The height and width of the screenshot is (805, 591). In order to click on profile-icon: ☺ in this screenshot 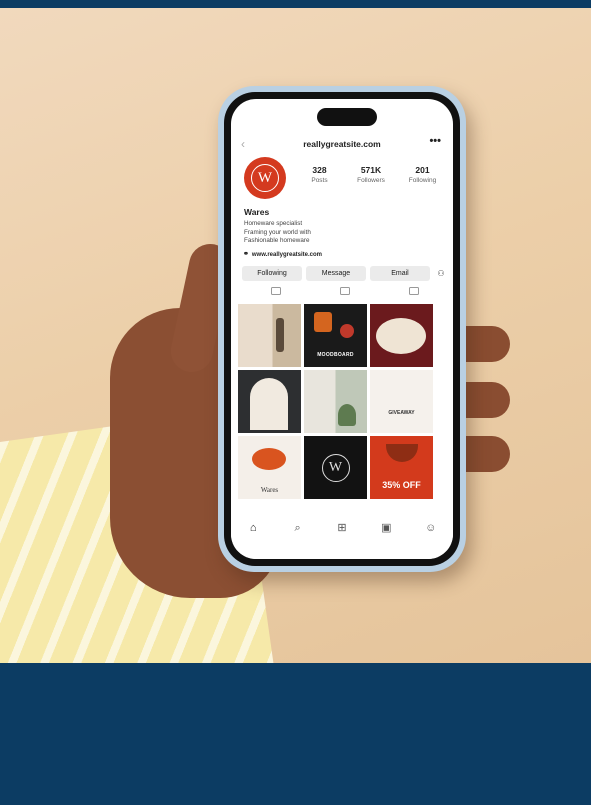, I will do `click(431, 528)`.